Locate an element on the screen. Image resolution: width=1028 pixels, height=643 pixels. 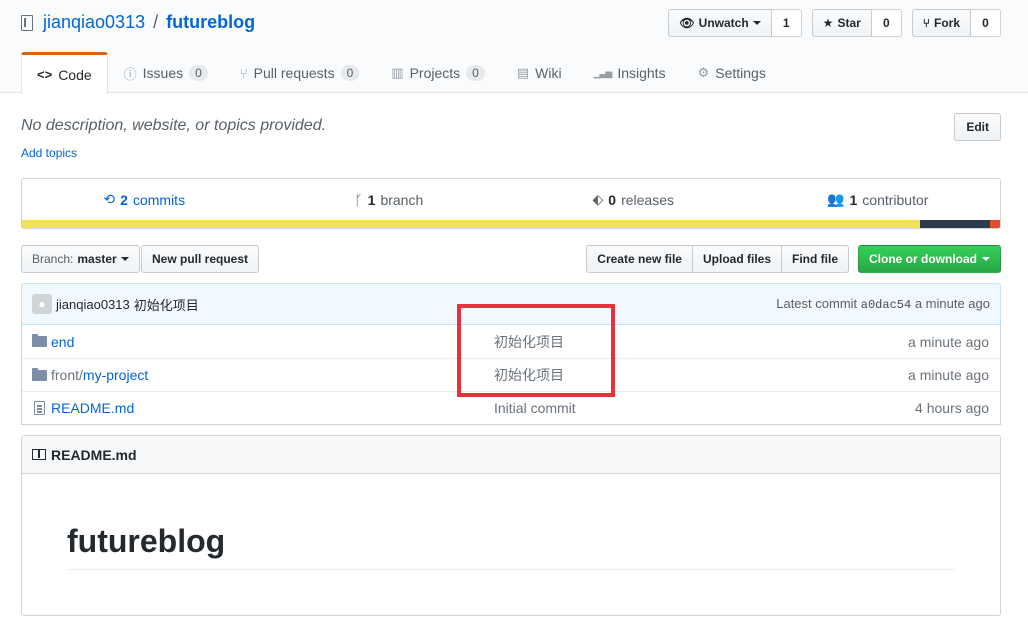
graph-icon: ▁▃▅ is located at coordinates (603, 72).